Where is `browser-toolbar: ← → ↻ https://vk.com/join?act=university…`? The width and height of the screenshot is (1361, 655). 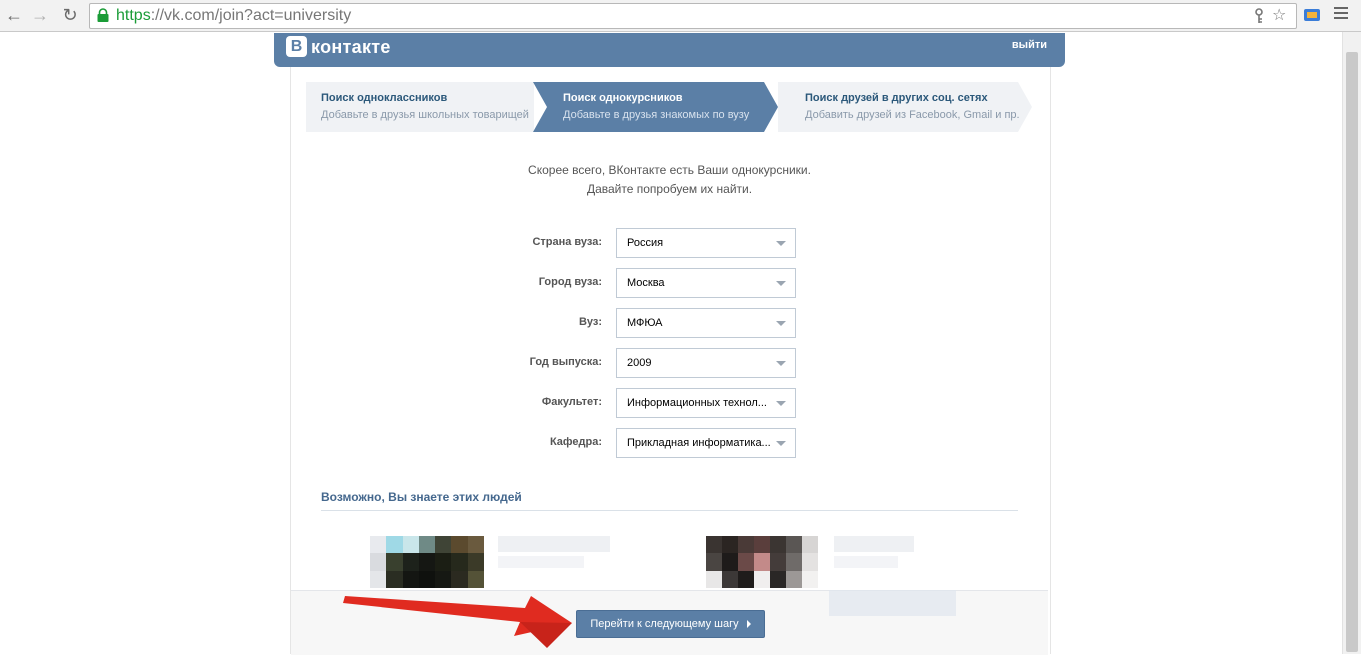 browser-toolbar: ← → ↻ https://vk.com/join?act=university… is located at coordinates (680, 16).